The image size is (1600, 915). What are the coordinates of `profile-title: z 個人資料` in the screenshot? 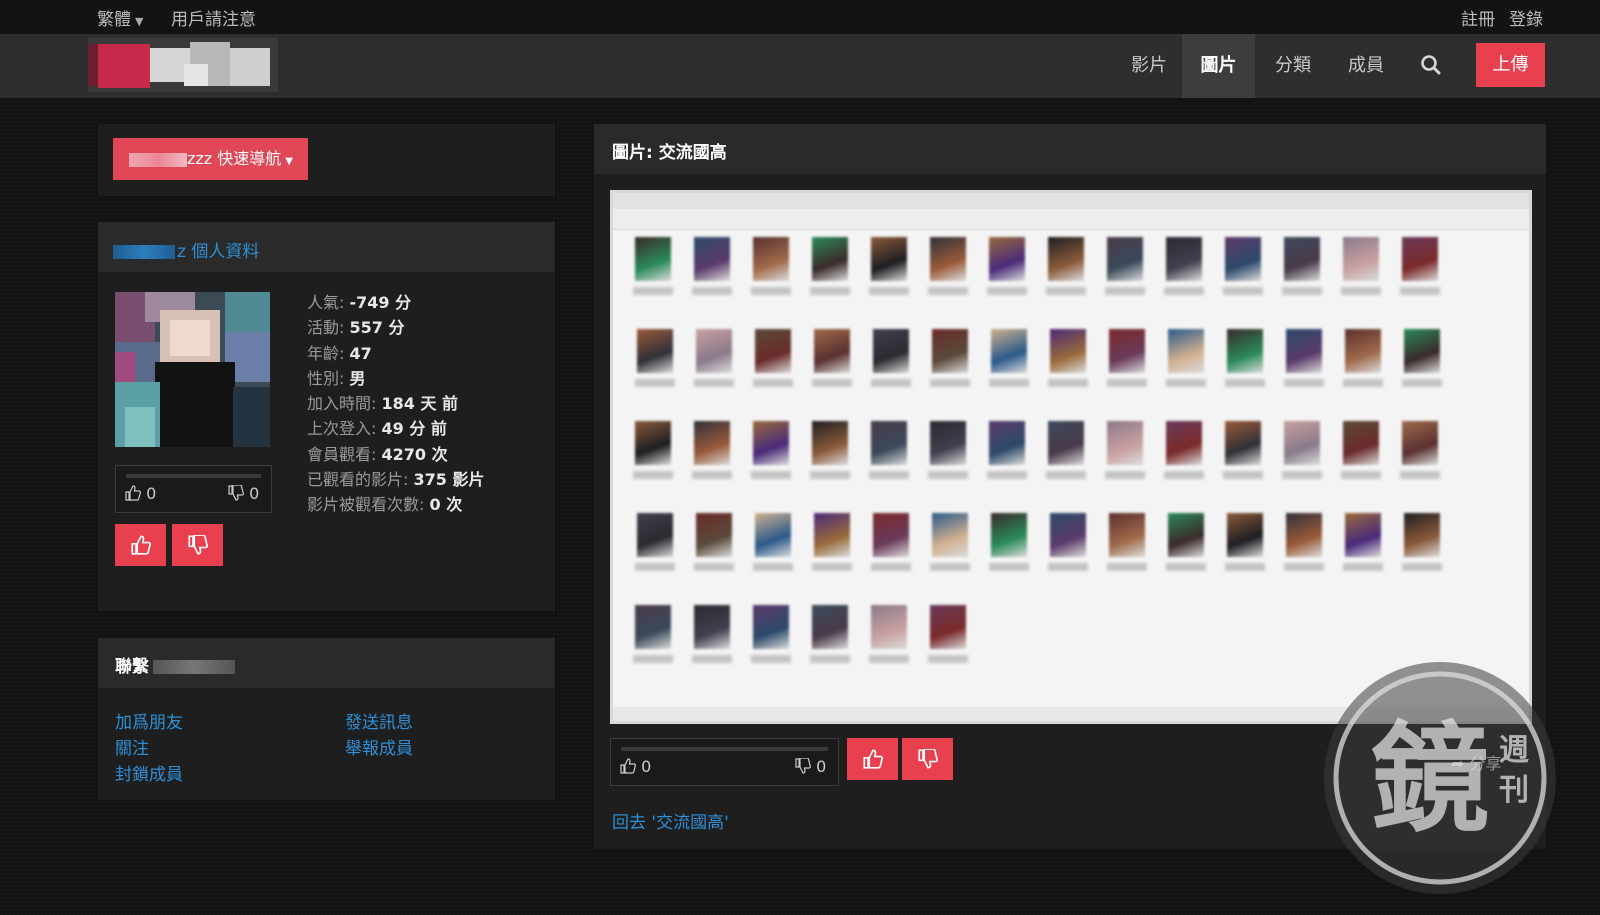 It's located at (186, 249).